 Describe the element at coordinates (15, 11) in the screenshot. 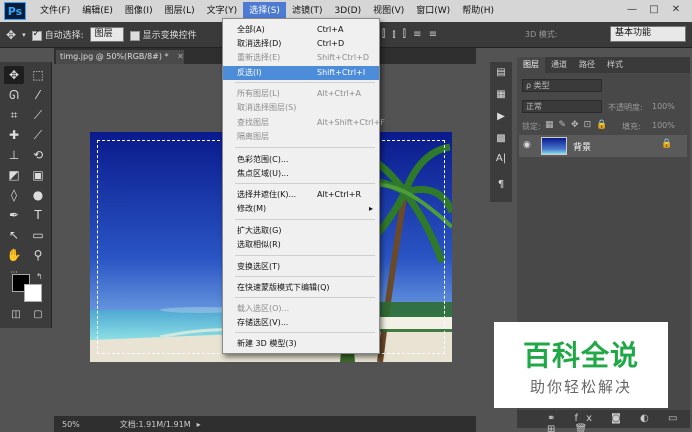

I see `photoshop-logo-icon: Ps` at that location.